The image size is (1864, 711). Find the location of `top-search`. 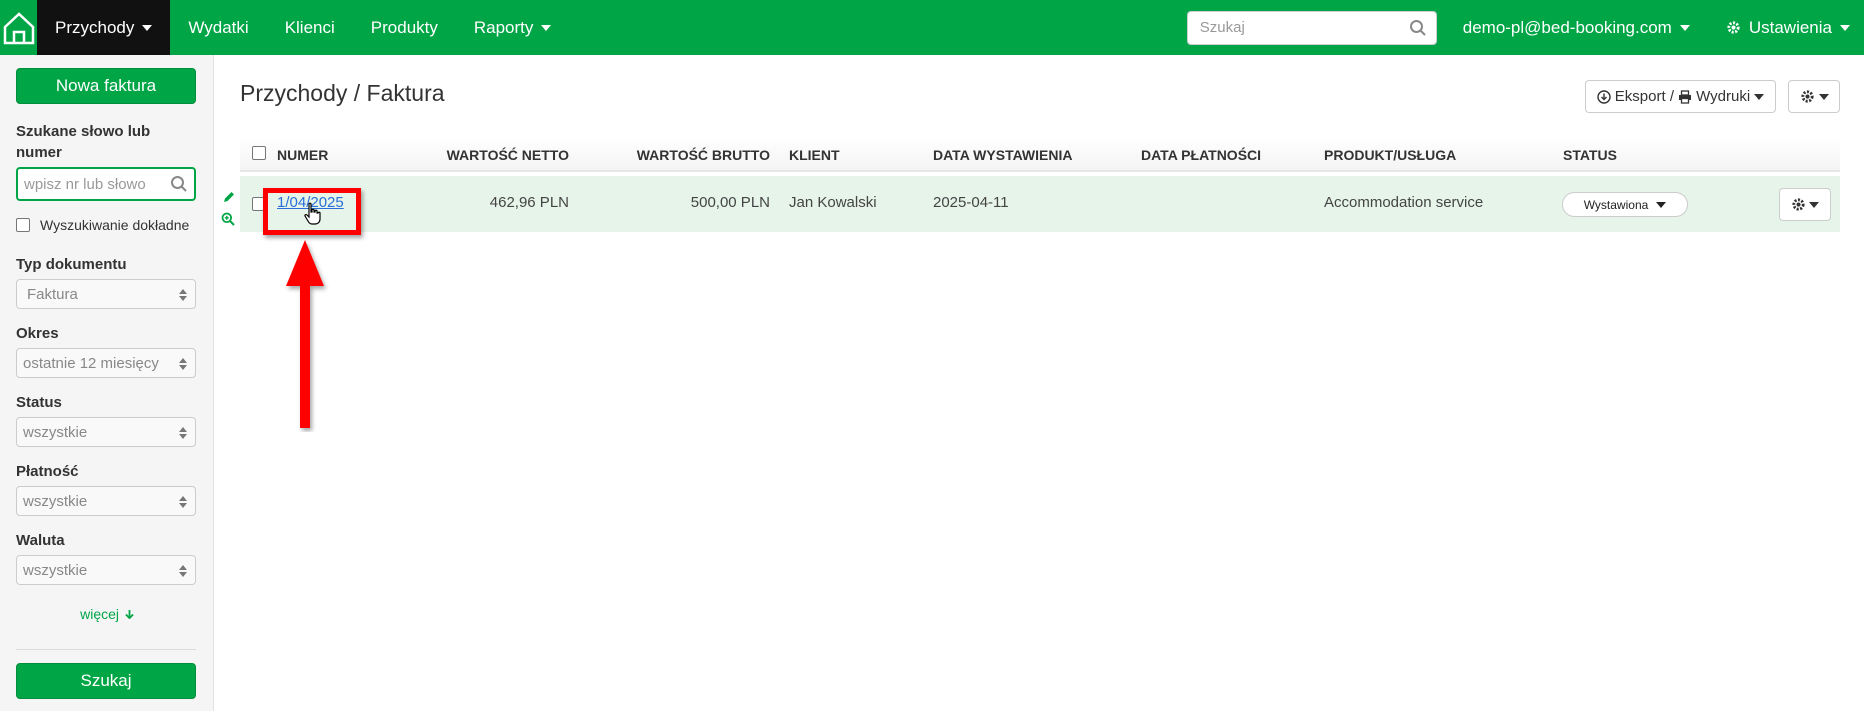

top-search is located at coordinates (1311, 27).